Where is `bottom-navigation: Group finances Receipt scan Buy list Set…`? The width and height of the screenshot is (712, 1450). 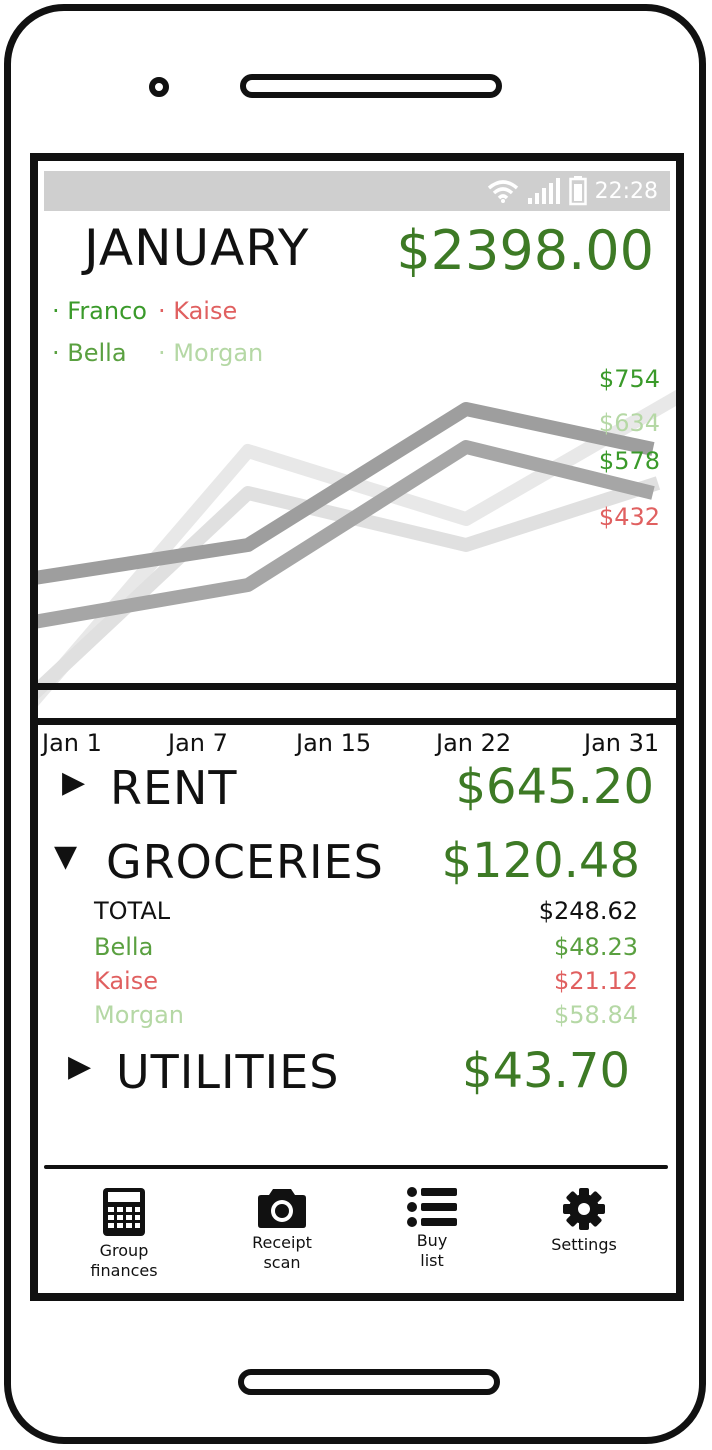
bottom-navigation: Group finances Receipt scan Buy list Set… is located at coordinates (357, 1233).